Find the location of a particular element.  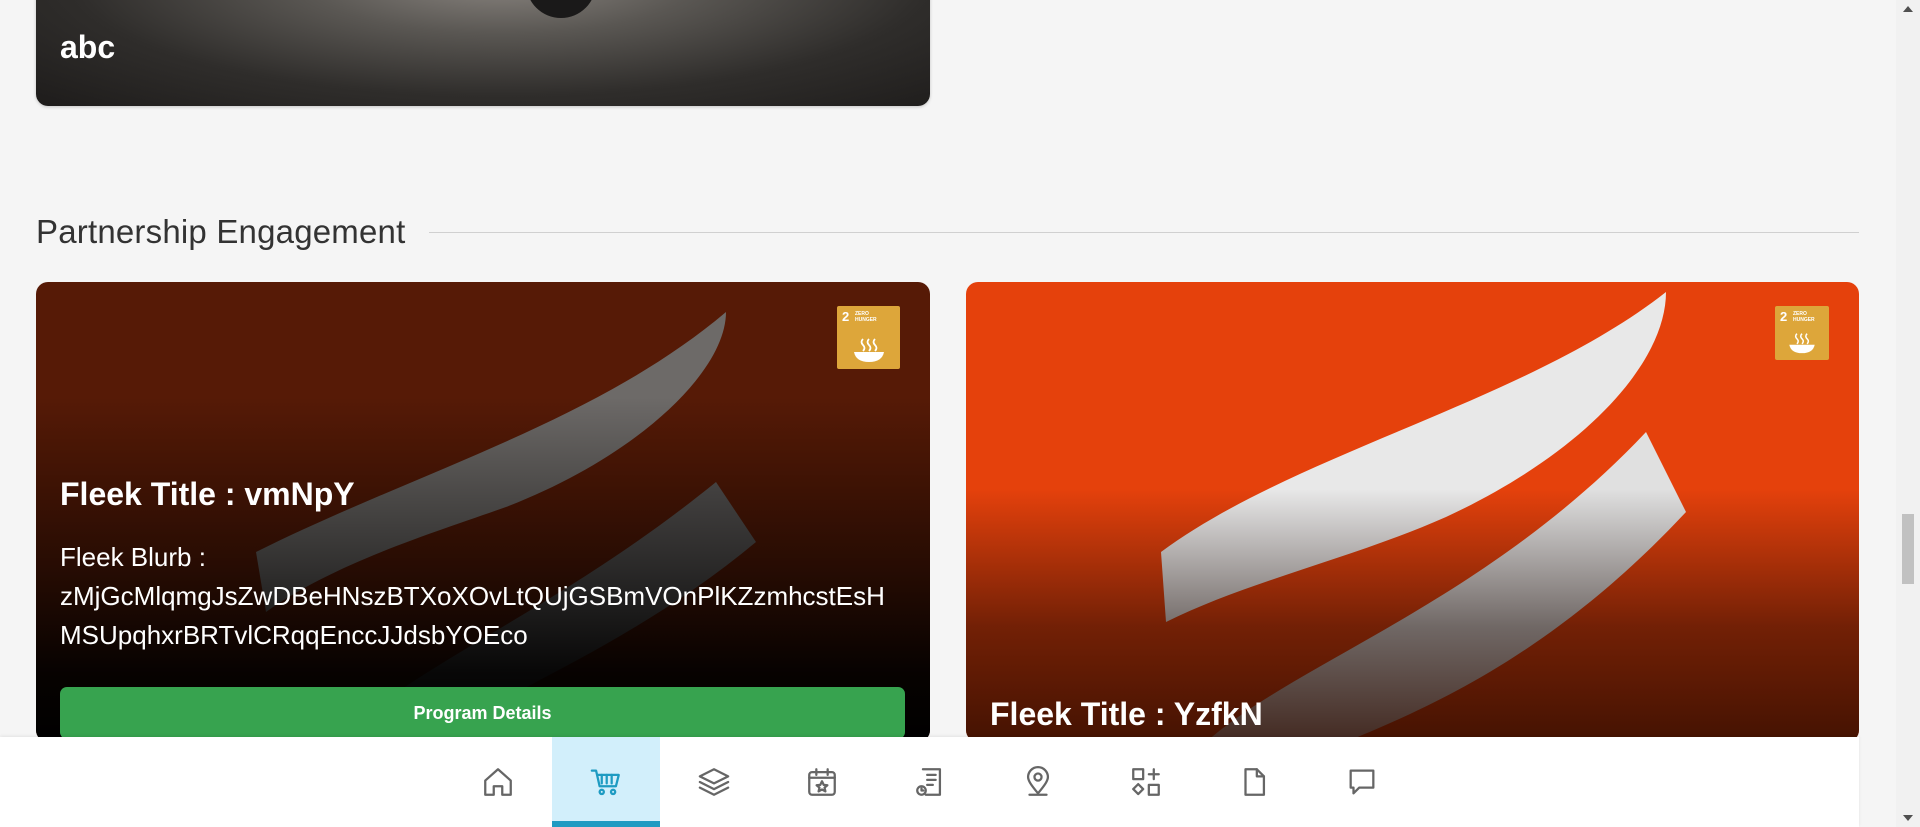

nav-chat is located at coordinates (1362, 782).